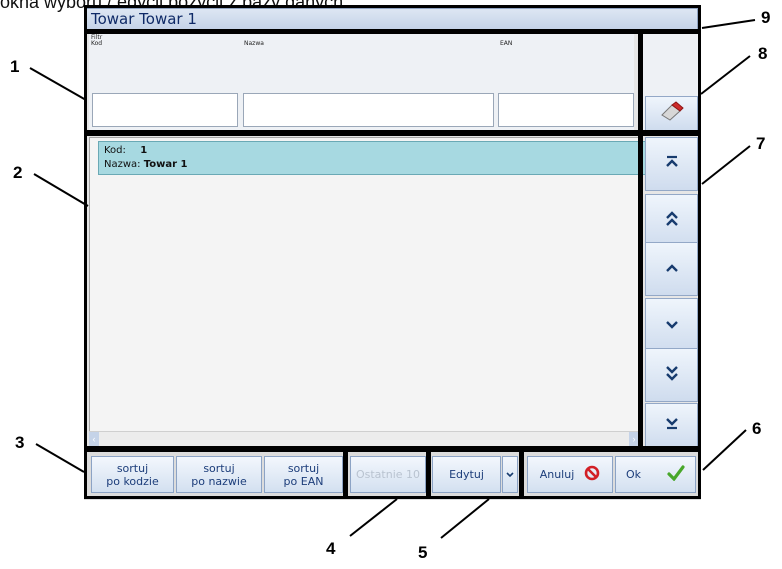 This screenshot has width=782, height=569. Describe the element at coordinates (423, 552) in the screenshot. I see `callout-5: 5` at that location.